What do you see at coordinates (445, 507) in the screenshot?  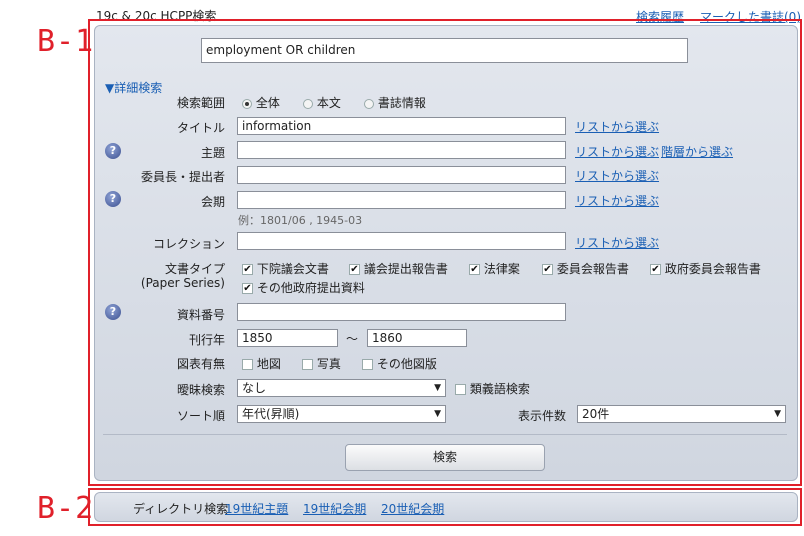 I see `annotation-box-b2` at bounding box center [445, 507].